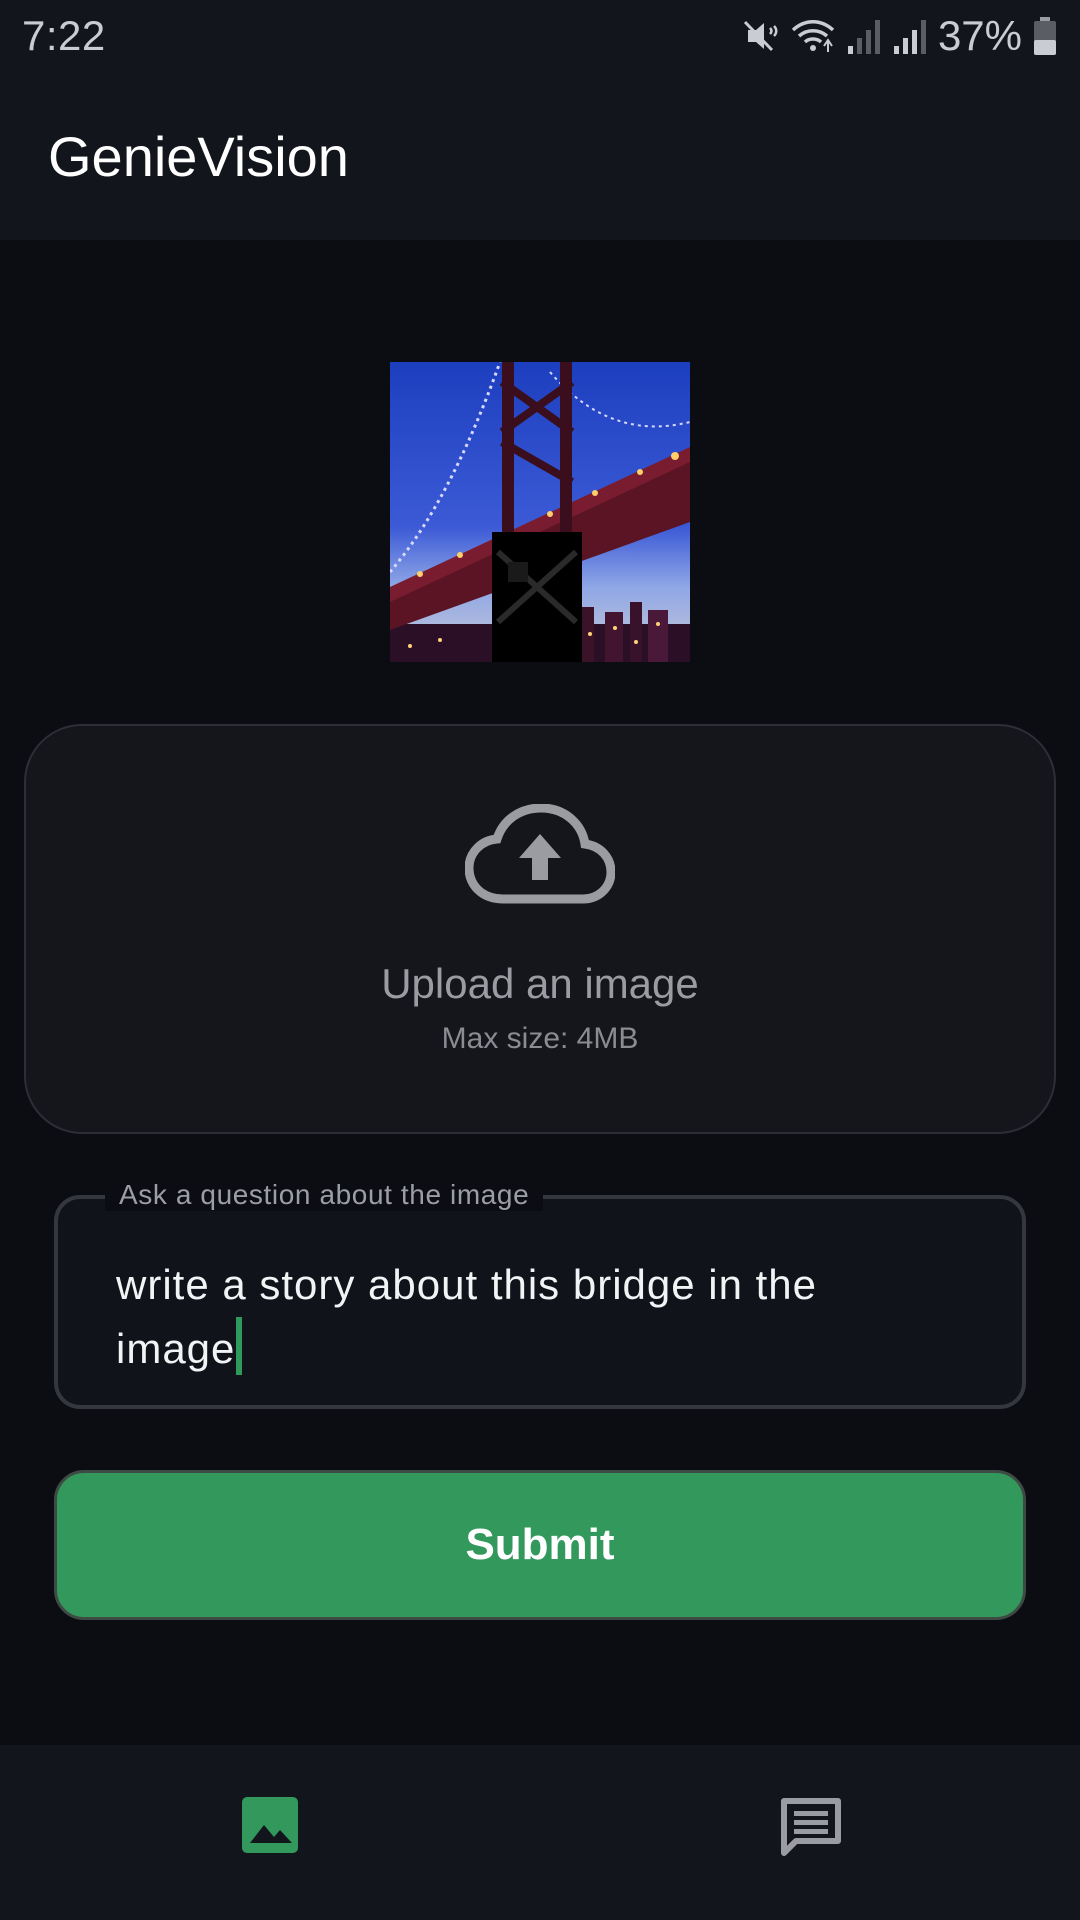 This screenshot has width=1080, height=1920. What do you see at coordinates (540, 1038) in the screenshot?
I see `upload-max-size: Max size: 4MB` at bounding box center [540, 1038].